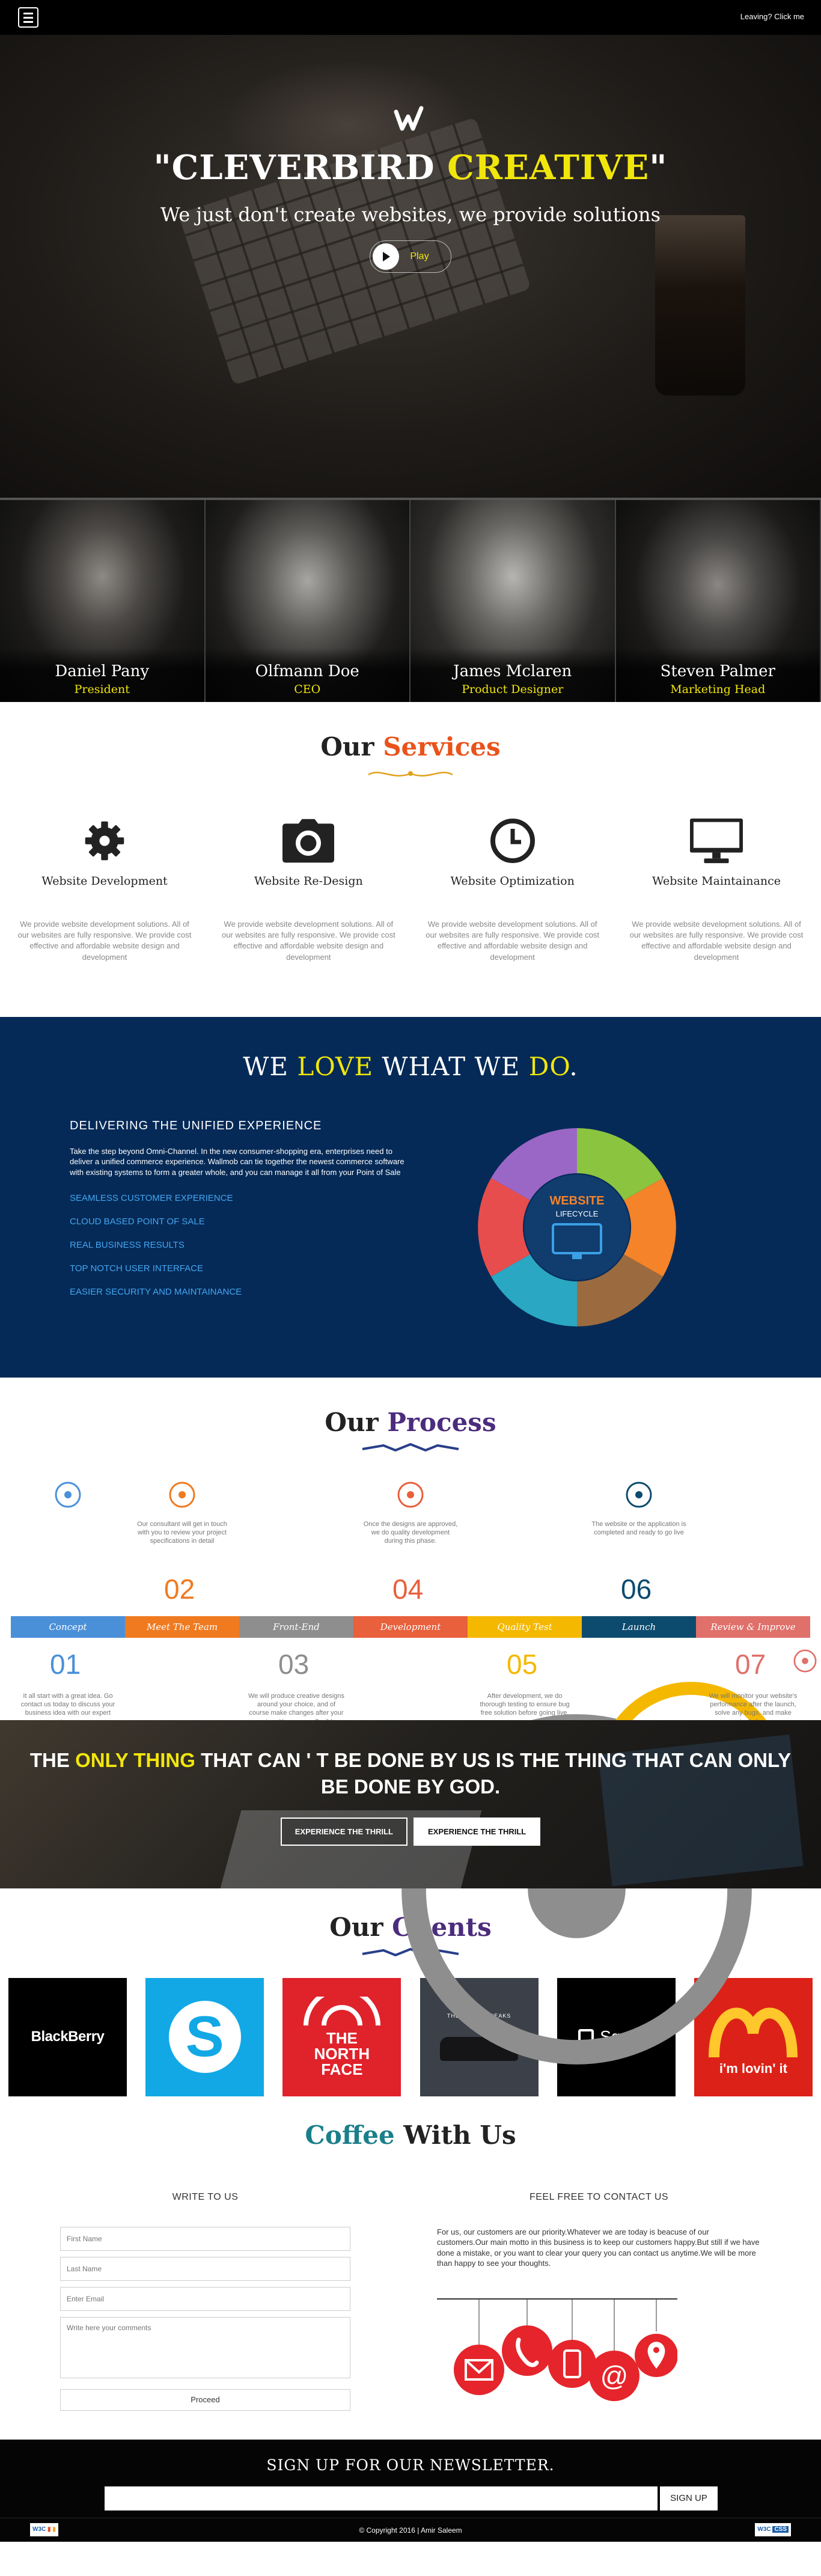 The width and height of the screenshot is (821, 2576). What do you see at coordinates (614, 2349) in the screenshot?
I see `at-icon: @` at bounding box center [614, 2349].